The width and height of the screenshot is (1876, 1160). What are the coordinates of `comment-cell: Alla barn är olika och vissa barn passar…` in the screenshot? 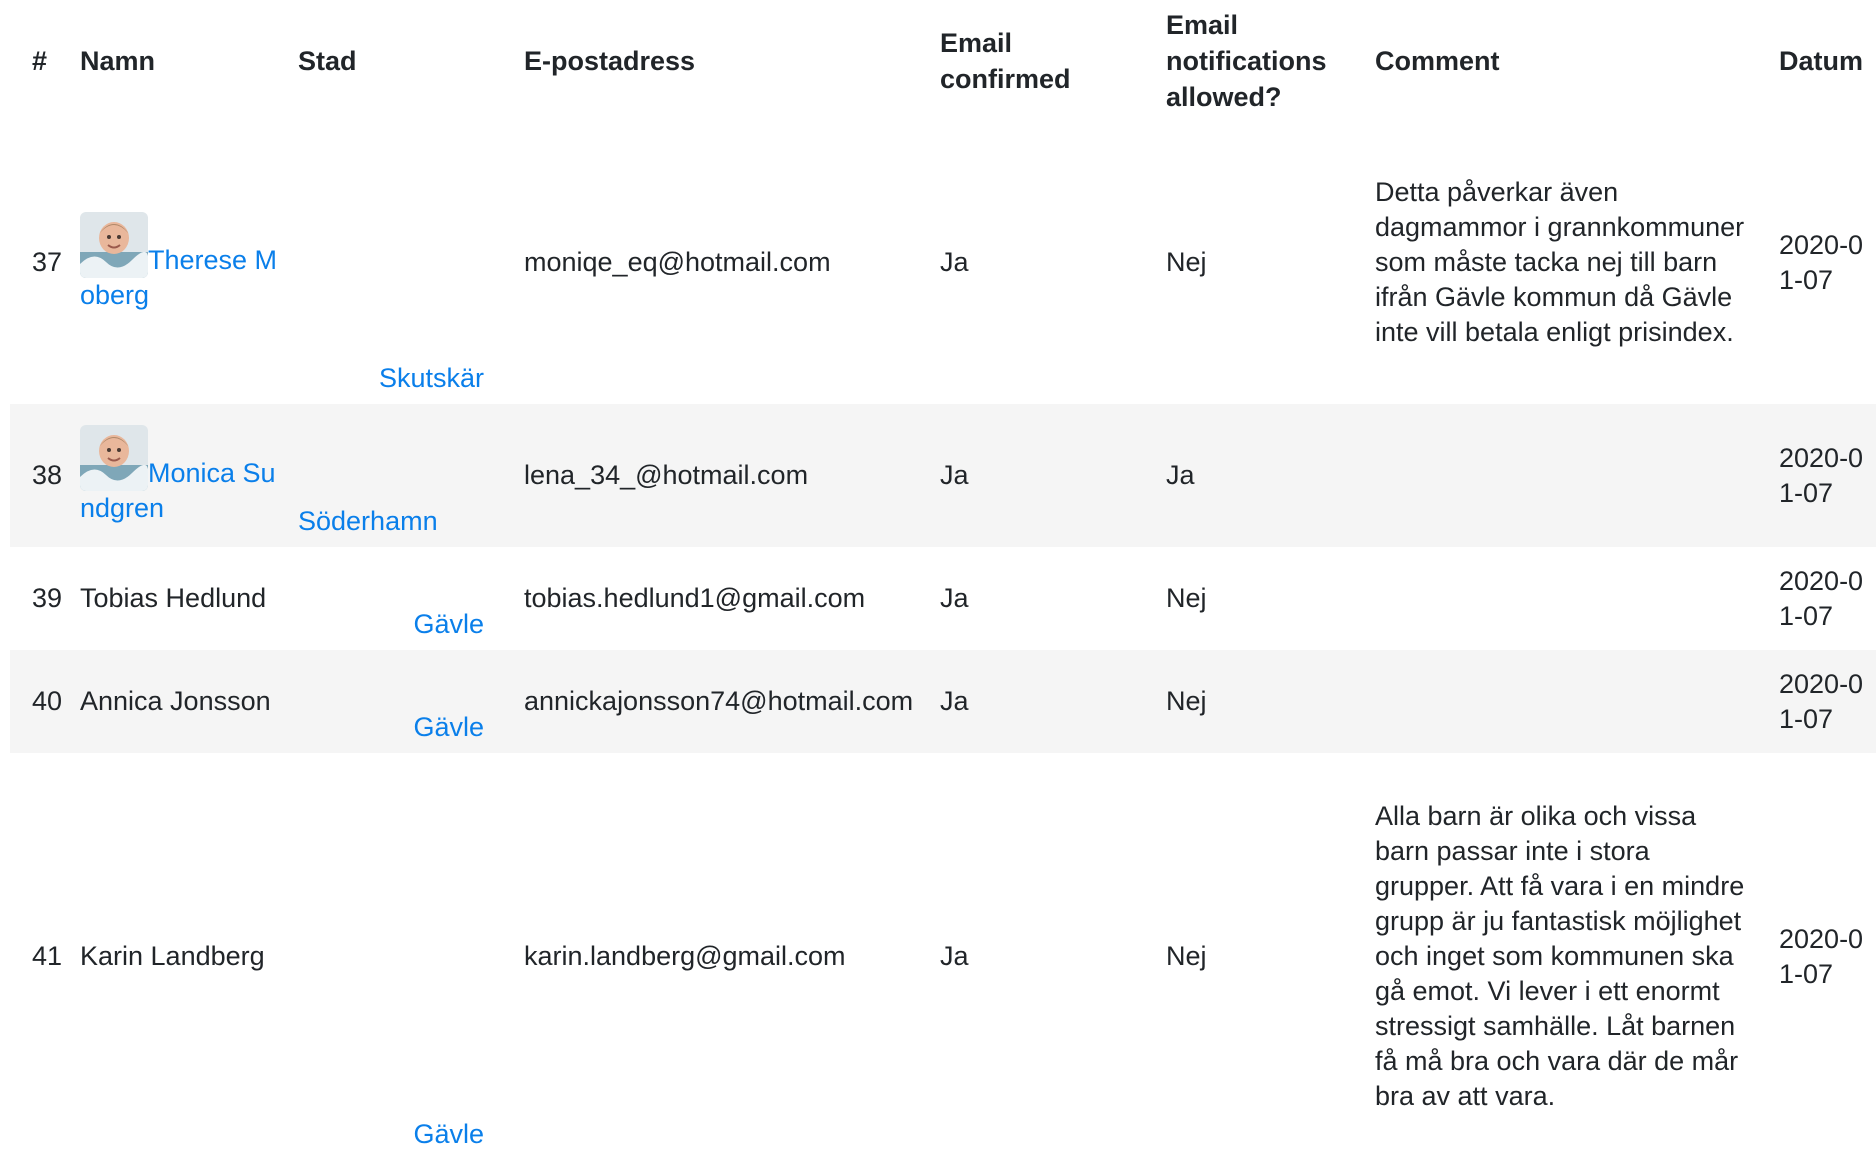 It's located at (1560, 956).